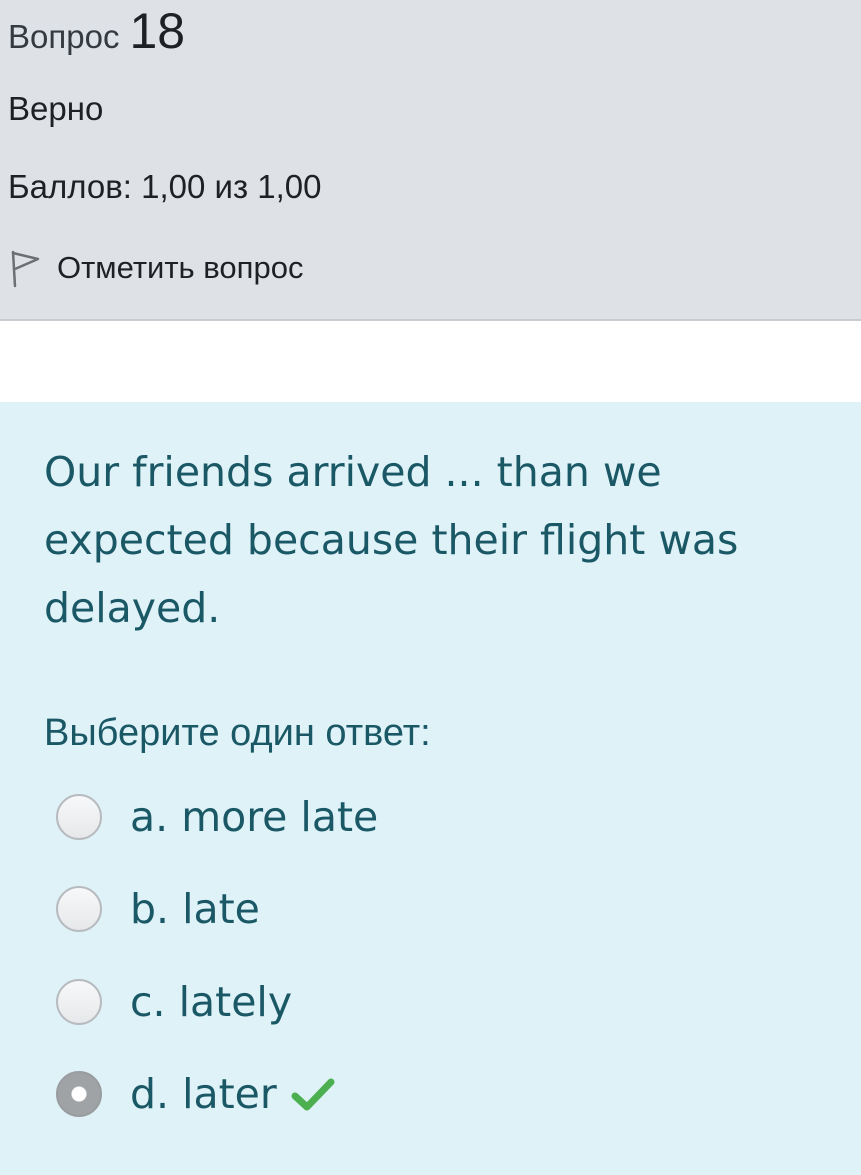 This screenshot has width=861, height=1175. What do you see at coordinates (313, 1094) in the screenshot?
I see `correct-check-icon` at bounding box center [313, 1094].